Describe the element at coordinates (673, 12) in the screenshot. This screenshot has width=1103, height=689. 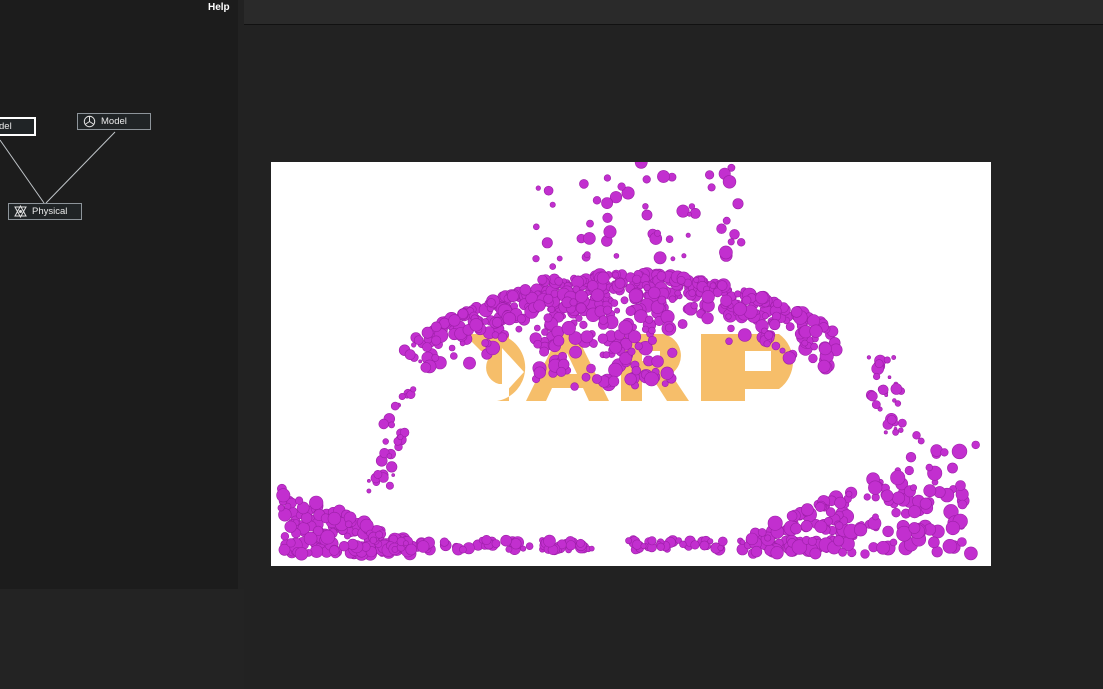
I see `viewer-toolbar` at that location.